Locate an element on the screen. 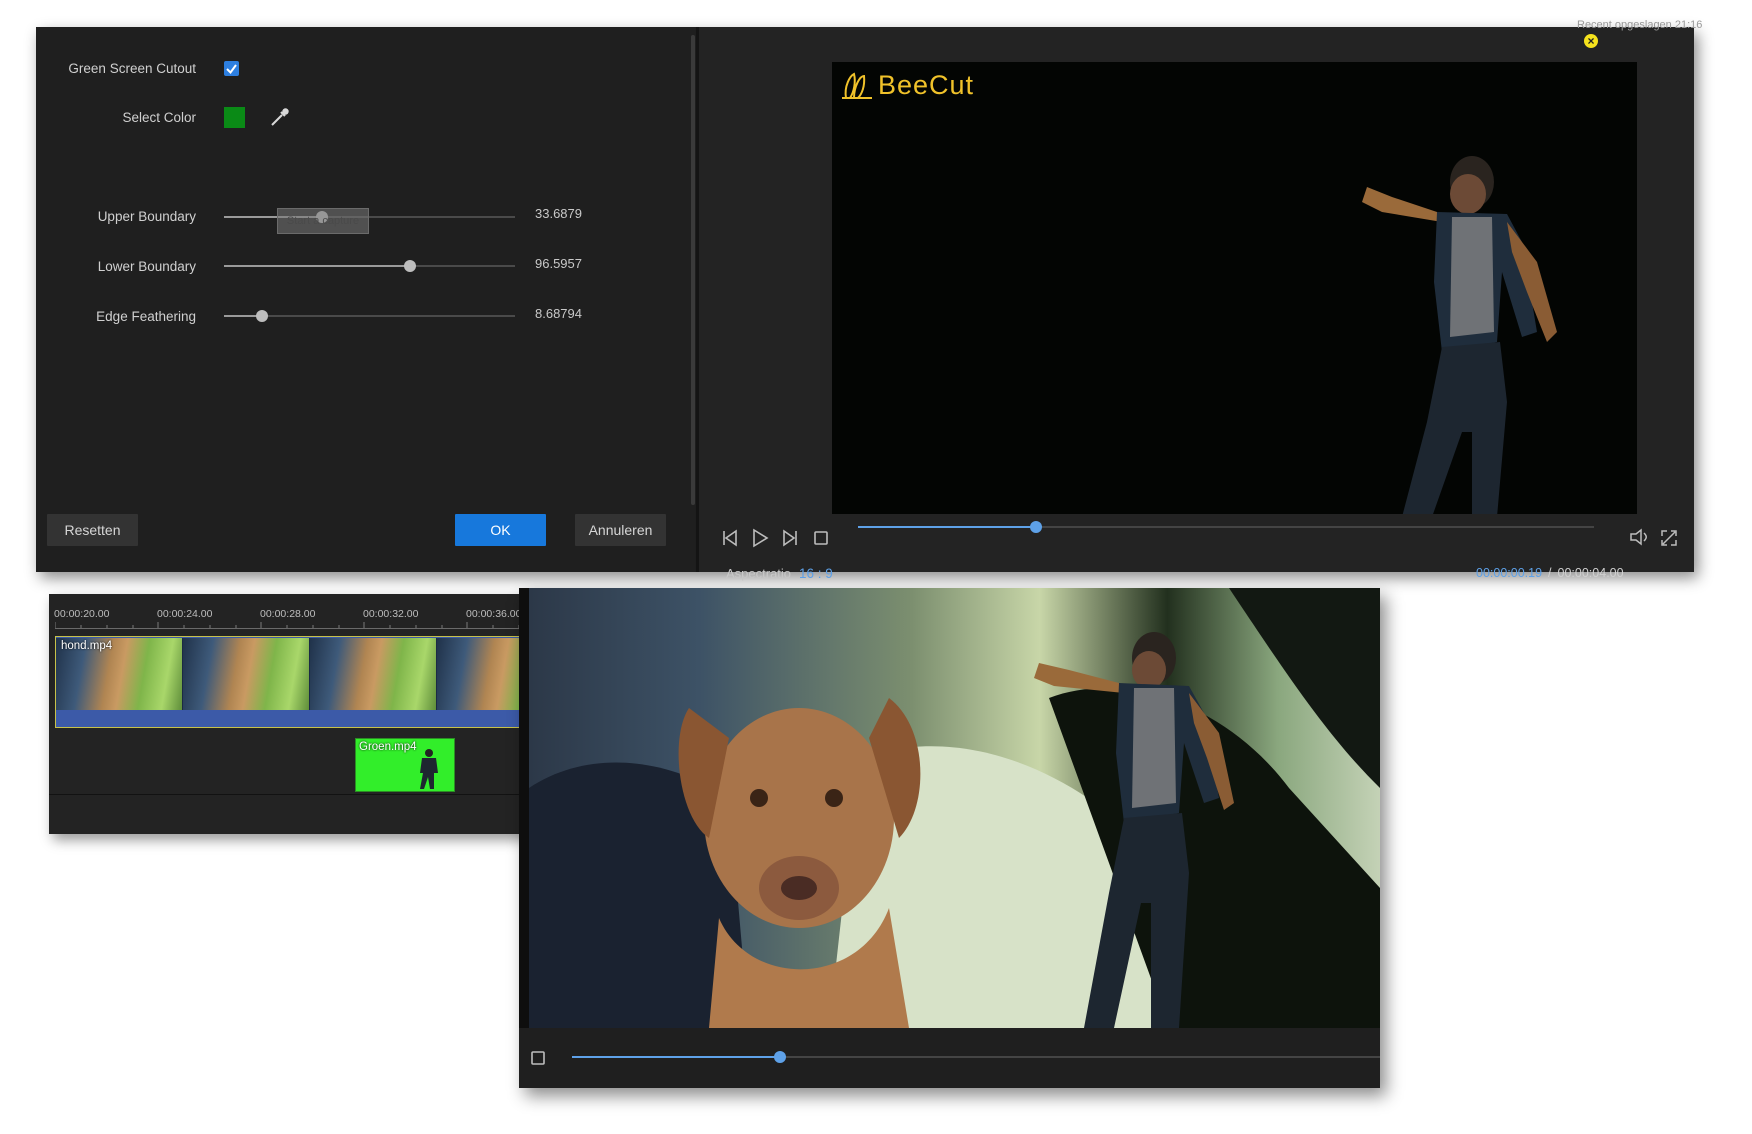 The image size is (1752, 1134). prev-frame-icon is located at coordinates (730, 540).